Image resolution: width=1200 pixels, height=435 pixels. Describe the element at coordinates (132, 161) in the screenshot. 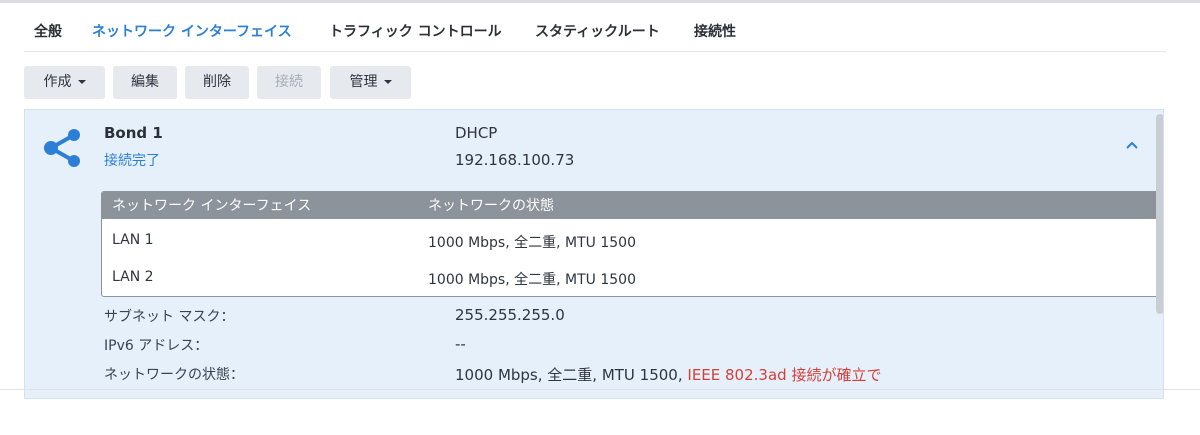

I see `bond-status: 接続完了` at that location.